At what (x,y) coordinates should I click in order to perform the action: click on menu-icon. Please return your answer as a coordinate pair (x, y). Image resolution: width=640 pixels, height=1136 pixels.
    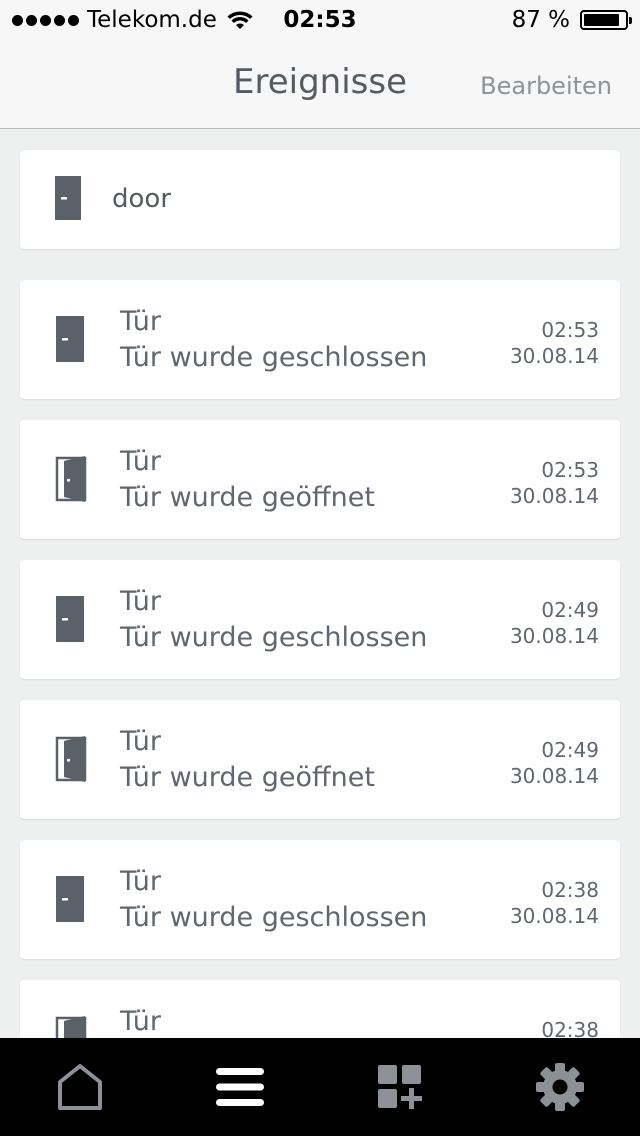
    Looking at the image, I should click on (240, 1087).